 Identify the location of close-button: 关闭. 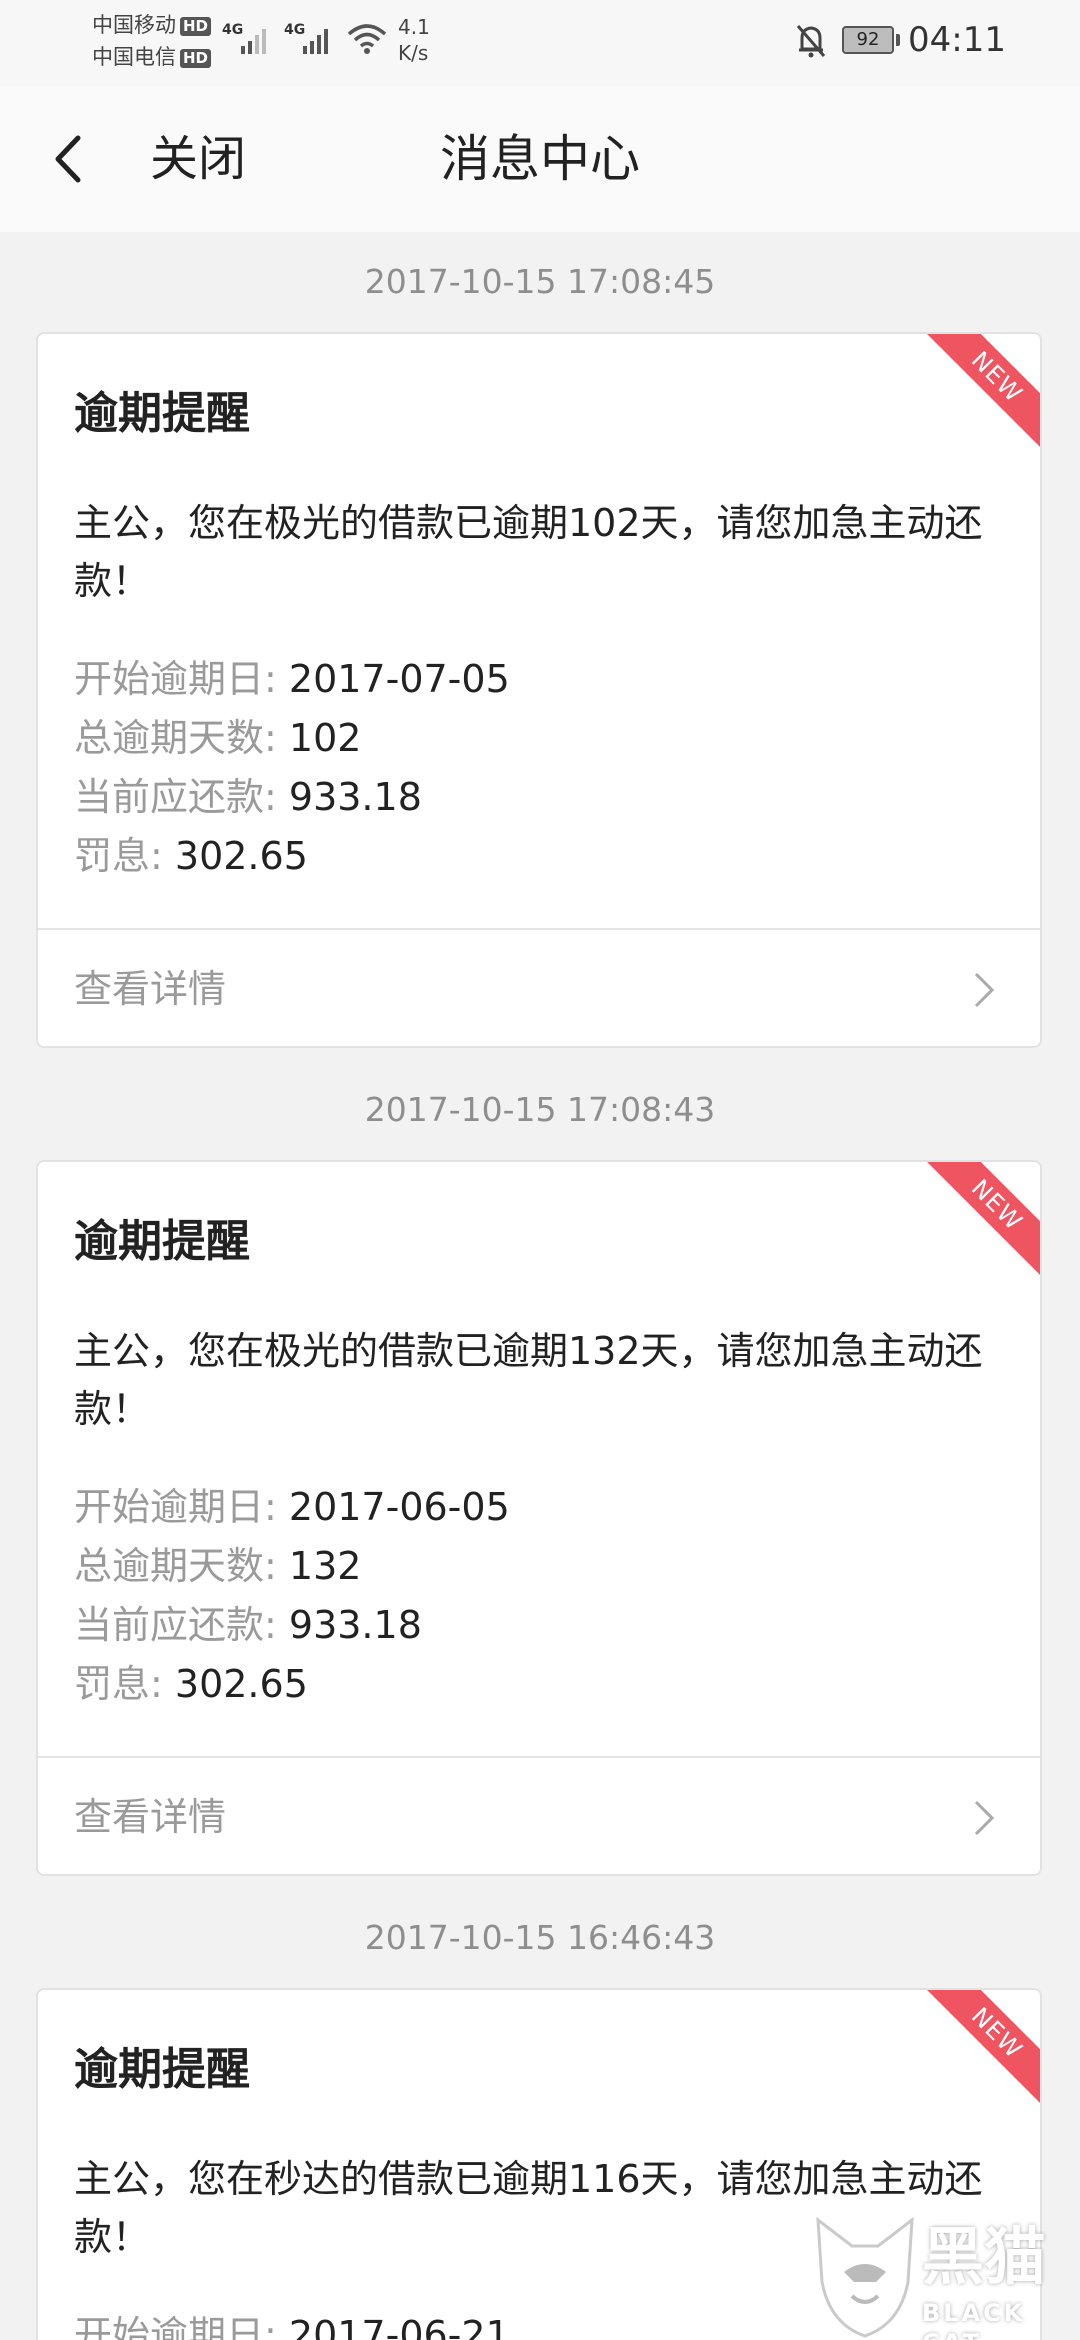
(198, 159).